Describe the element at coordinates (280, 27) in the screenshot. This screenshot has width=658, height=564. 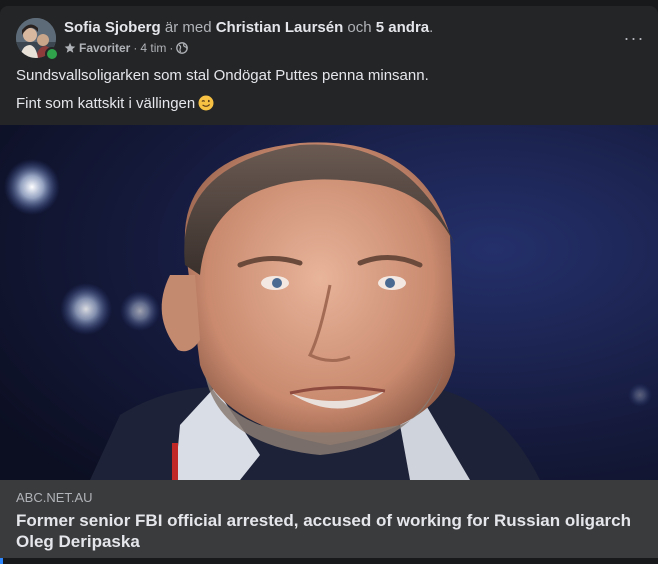
I see `tagged-person-link: Christian Laursén` at that location.